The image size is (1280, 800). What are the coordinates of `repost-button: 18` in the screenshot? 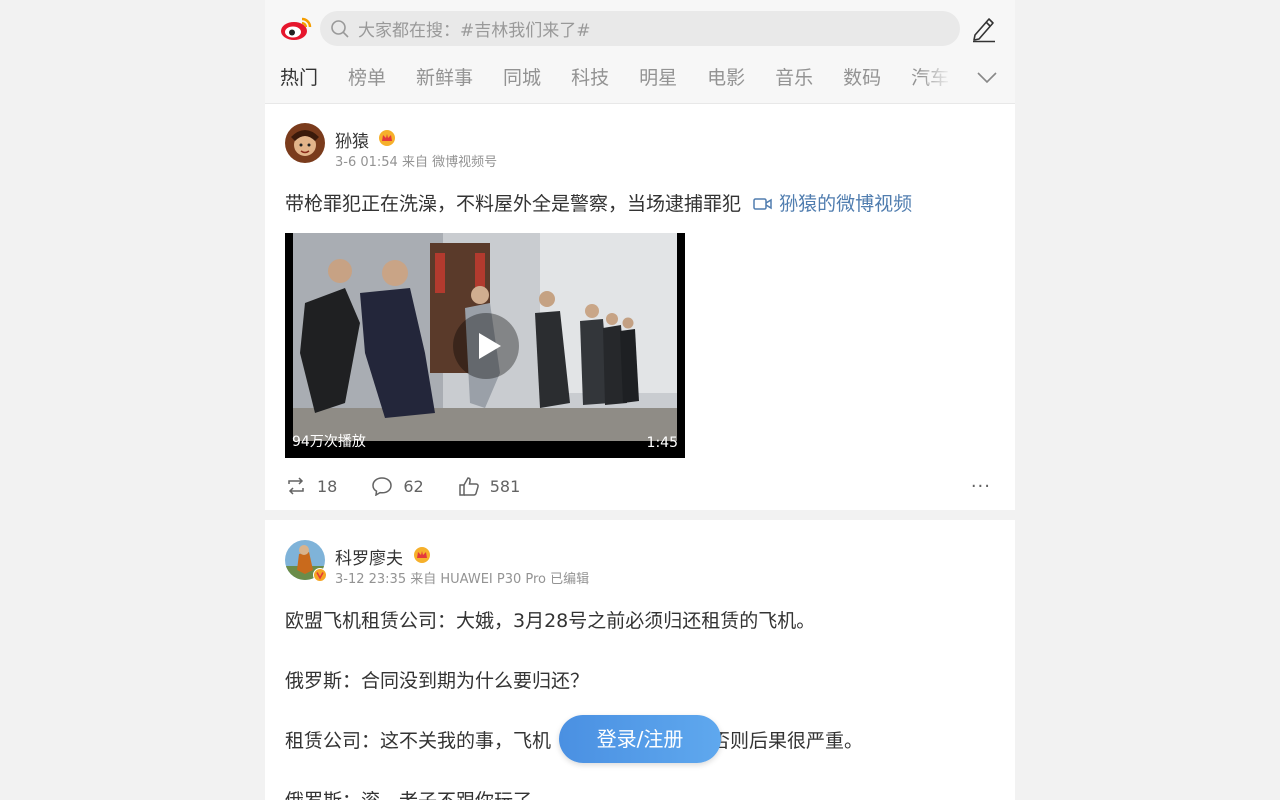 It's located at (311, 486).